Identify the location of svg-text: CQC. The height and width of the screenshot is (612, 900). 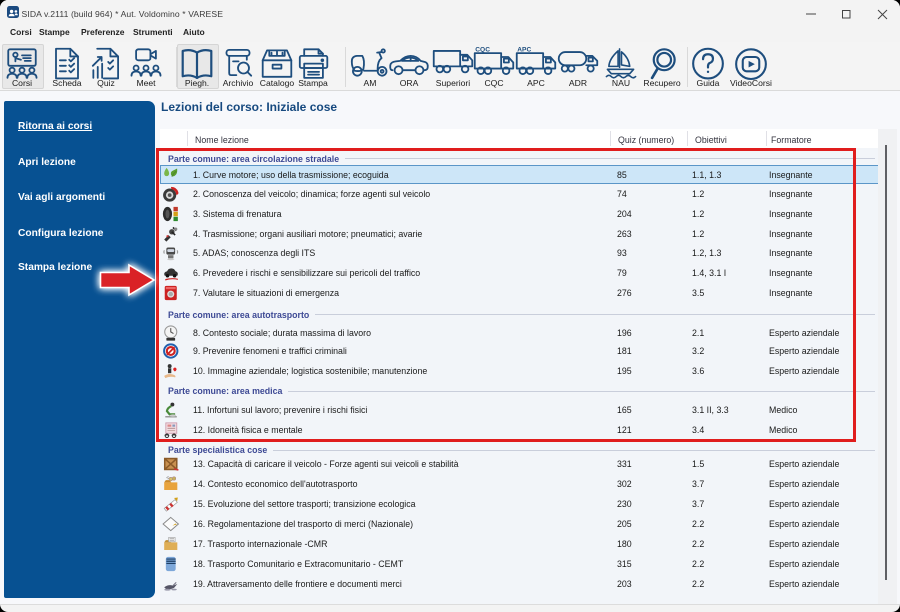
(482, 50).